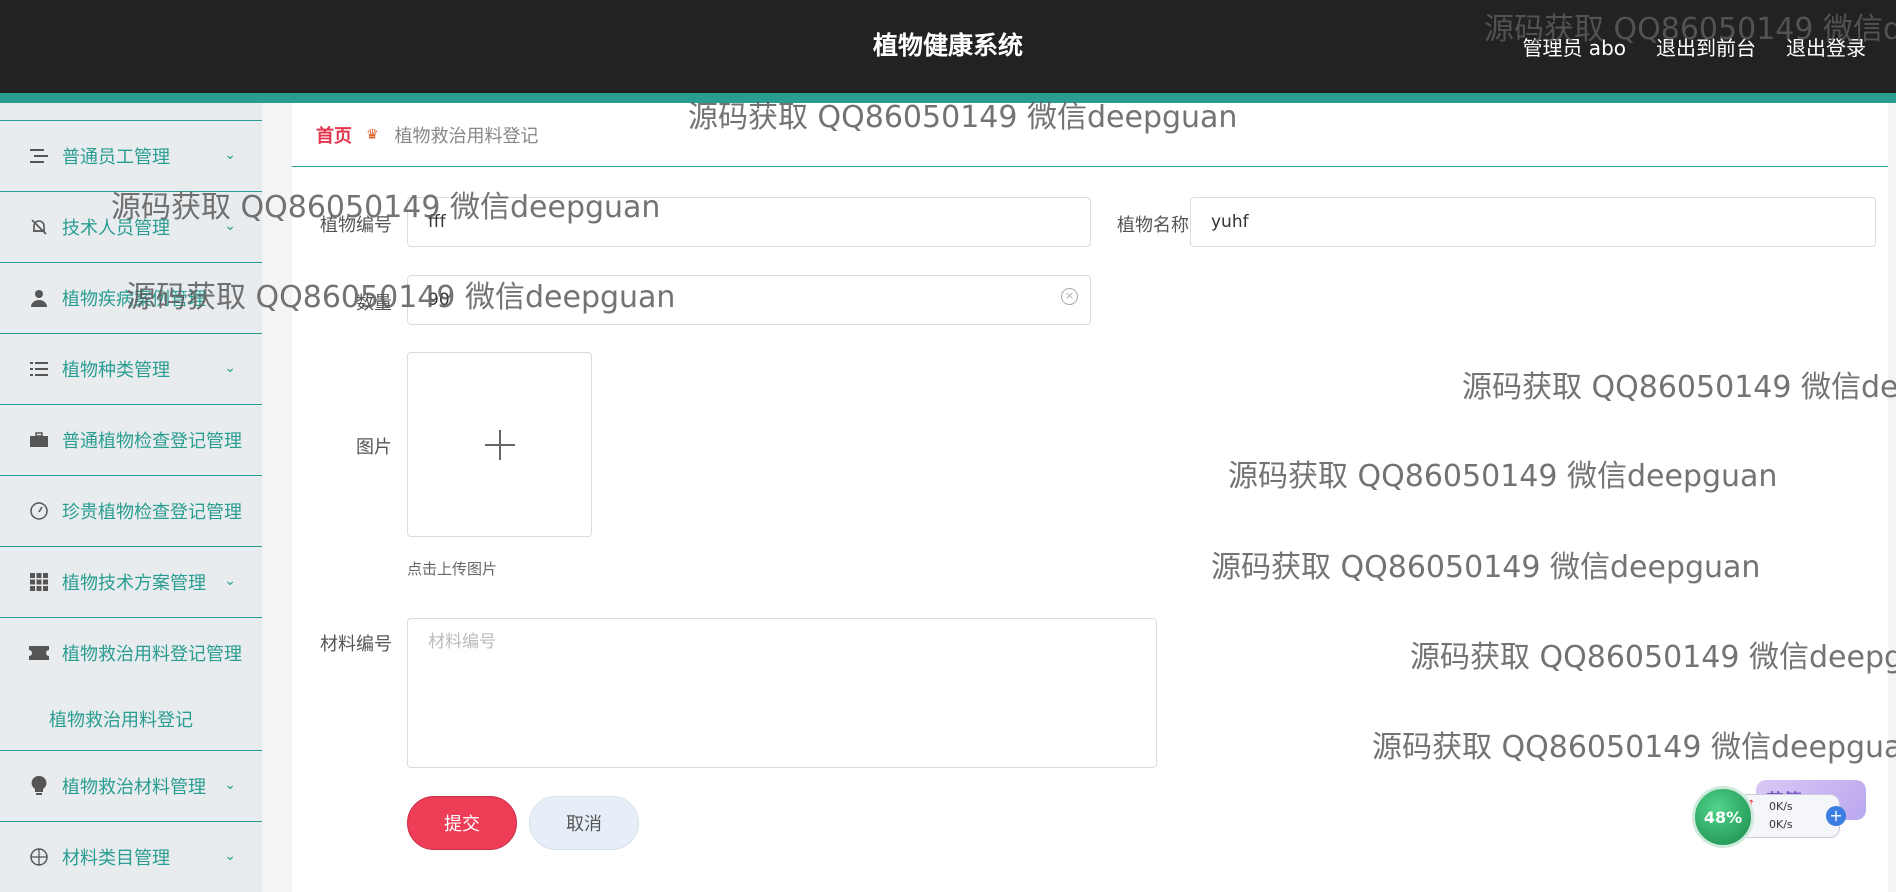  What do you see at coordinates (374, 303) in the screenshot?
I see `quantity-label: 数量` at bounding box center [374, 303].